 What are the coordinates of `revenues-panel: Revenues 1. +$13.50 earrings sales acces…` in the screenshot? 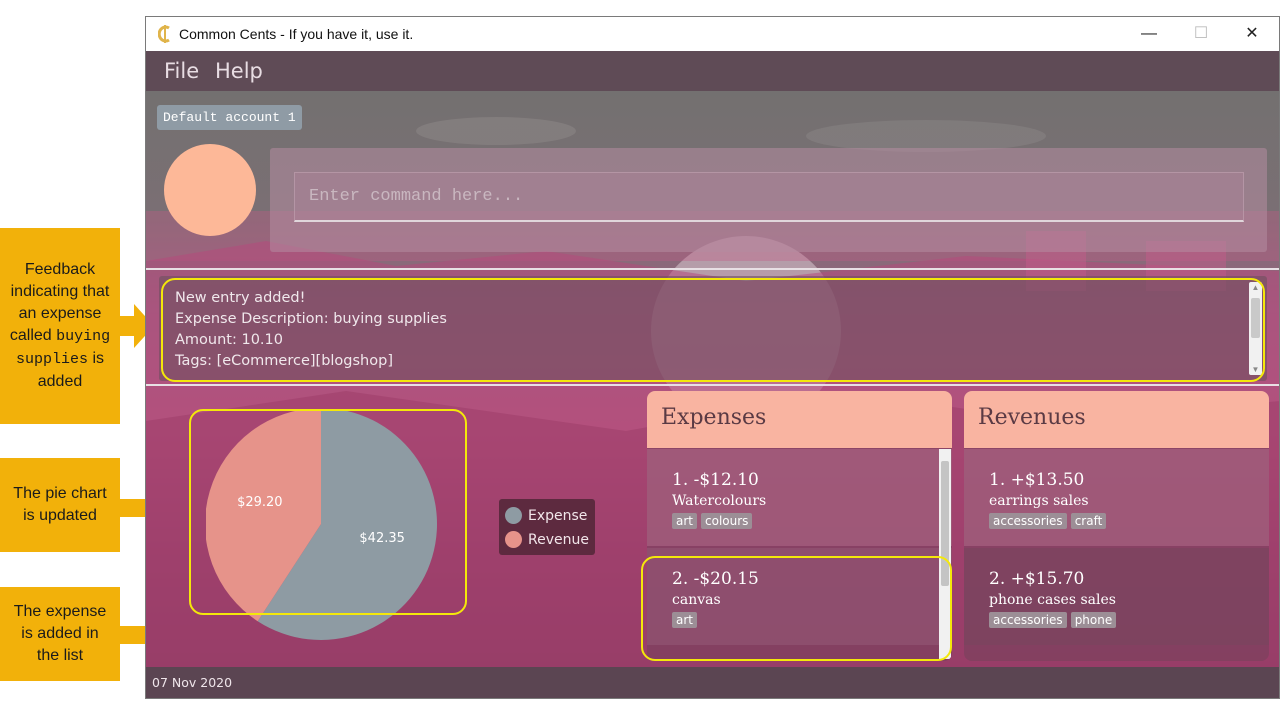 It's located at (1116, 526).